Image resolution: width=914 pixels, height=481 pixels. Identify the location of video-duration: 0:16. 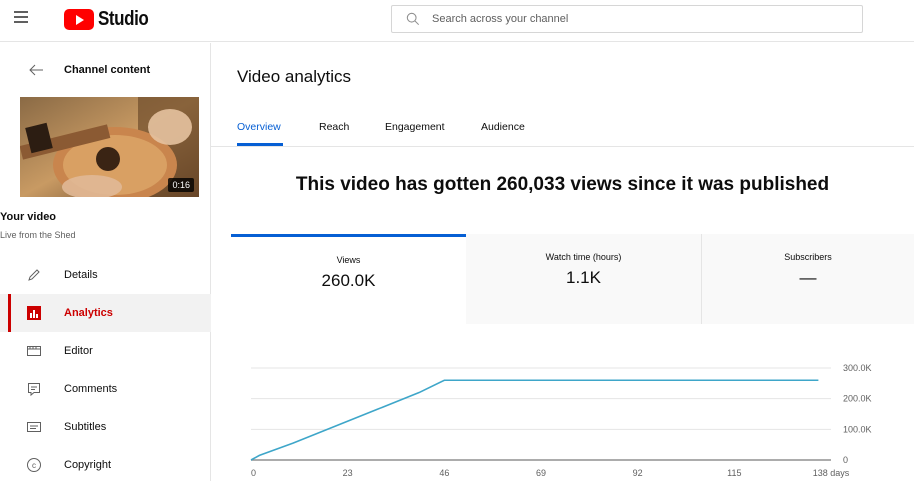
(181, 185).